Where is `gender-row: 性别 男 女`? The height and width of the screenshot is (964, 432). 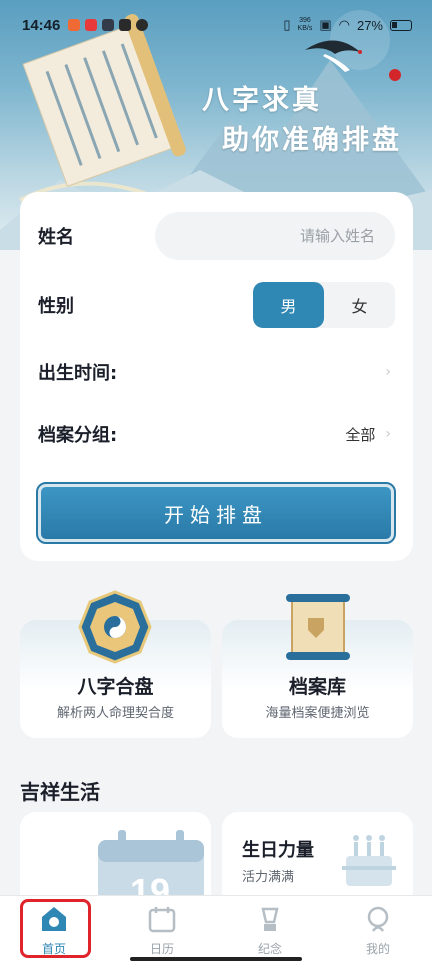
gender-row: 性别 男 女 is located at coordinates (216, 305).